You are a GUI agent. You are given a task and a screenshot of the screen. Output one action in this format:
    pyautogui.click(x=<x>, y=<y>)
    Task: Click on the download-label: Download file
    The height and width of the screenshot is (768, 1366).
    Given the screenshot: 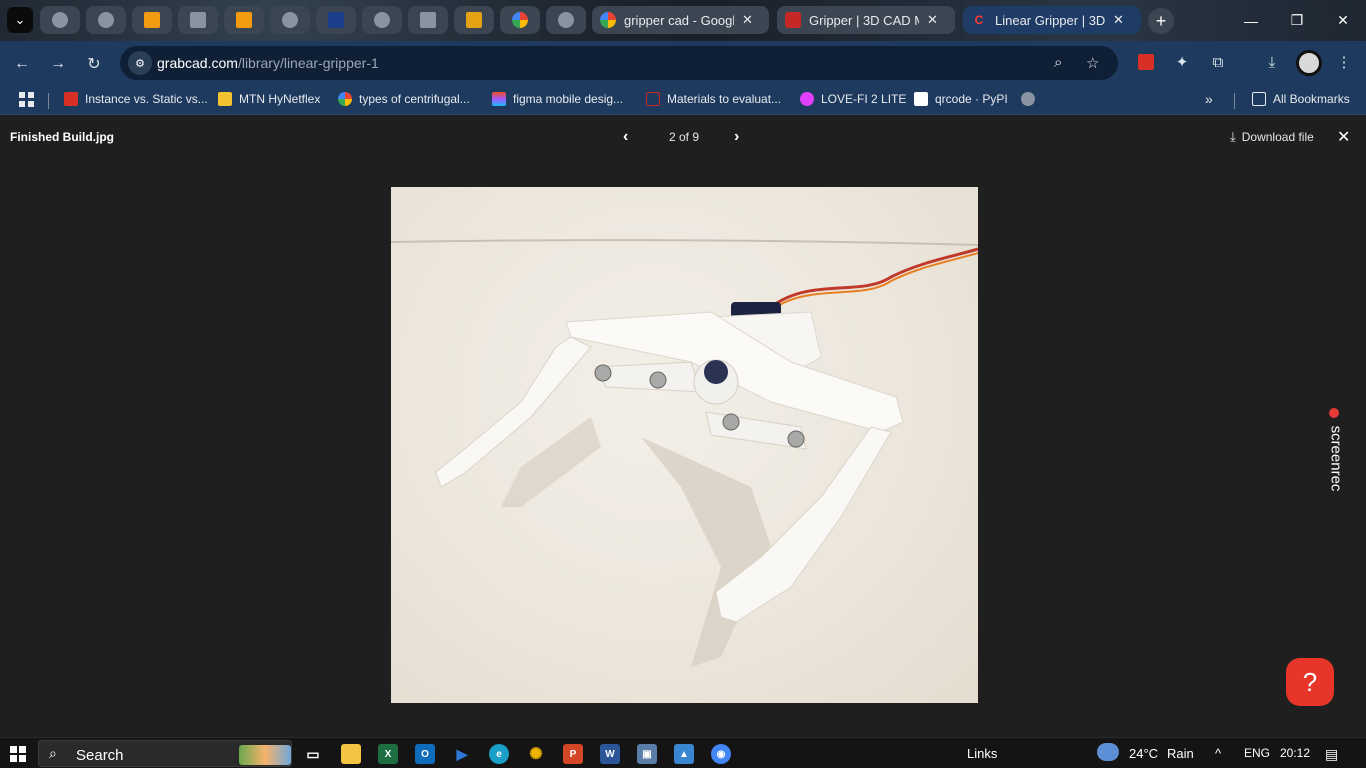 What is the action you would take?
    pyautogui.click(x=1277, y=137)
    